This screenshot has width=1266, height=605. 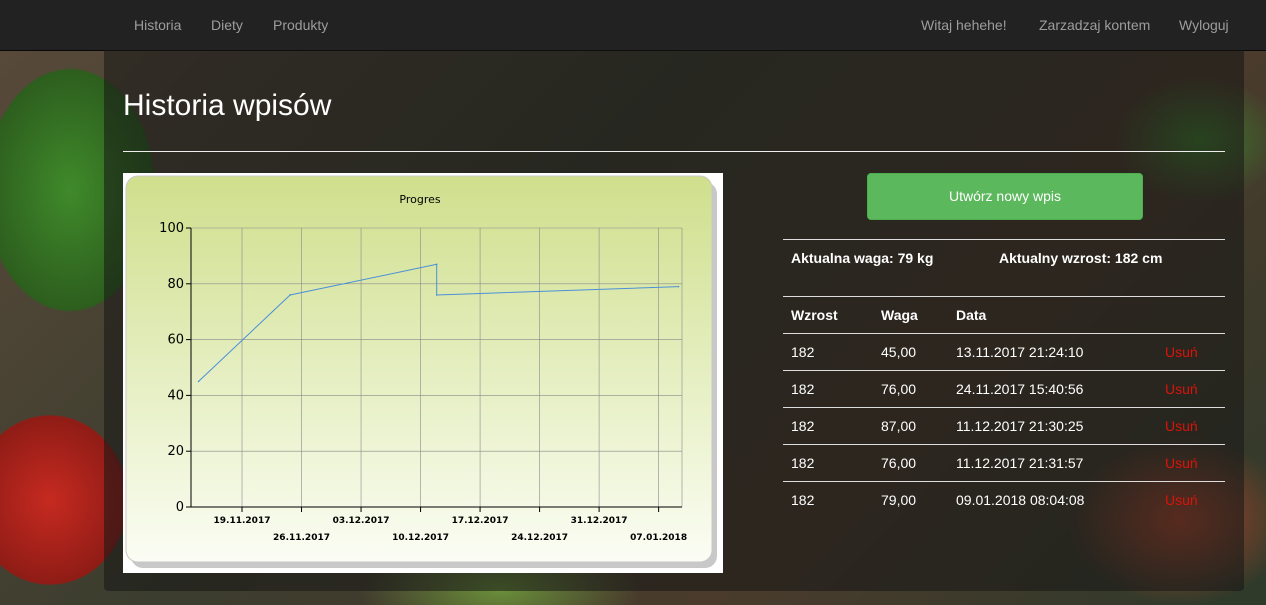 What do you see at coordinates (180, 507) in the screenshot?
I see `y-tick-label: 0` at bounding box center [180, 507].